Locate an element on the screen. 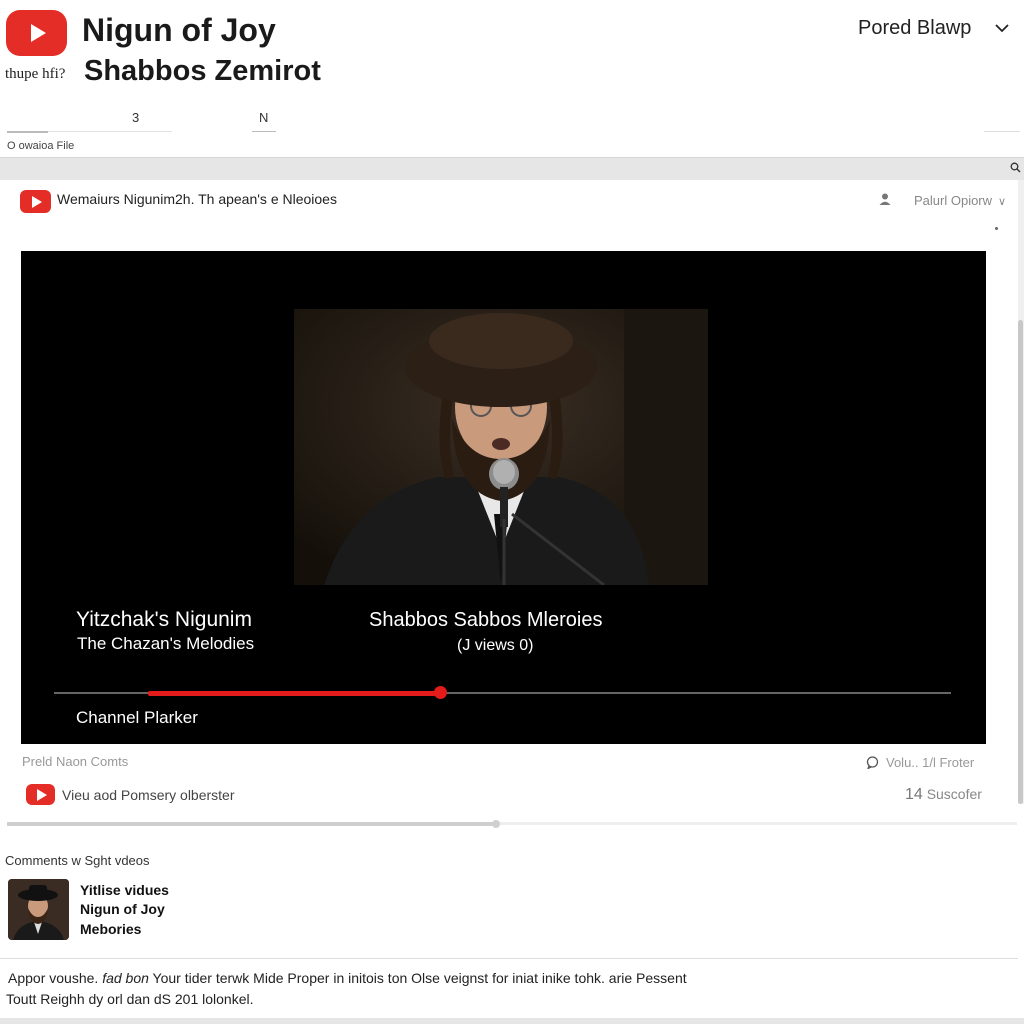  bottom-bar is located at coordinates (512, 1021).